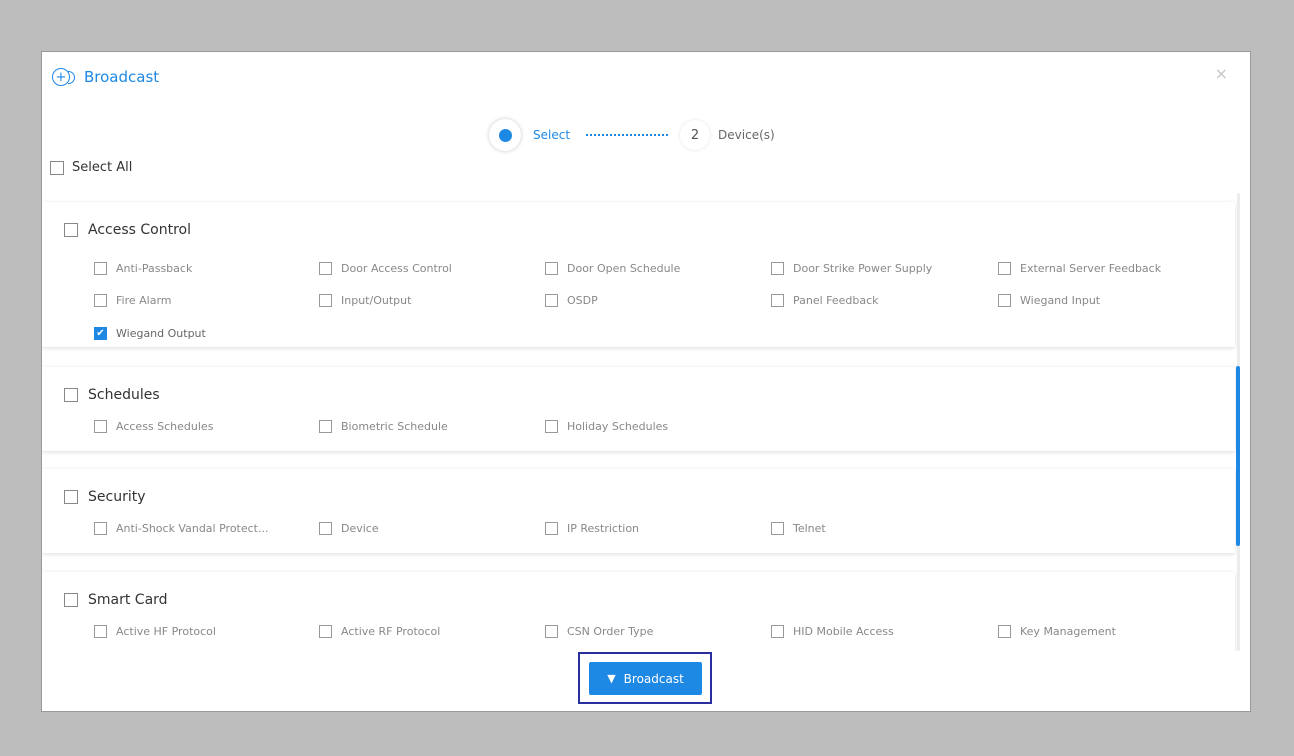 The width and height of the screenshot is (1294, 756). I want to click on option-label: Wiegand Output, so click(161, 333).